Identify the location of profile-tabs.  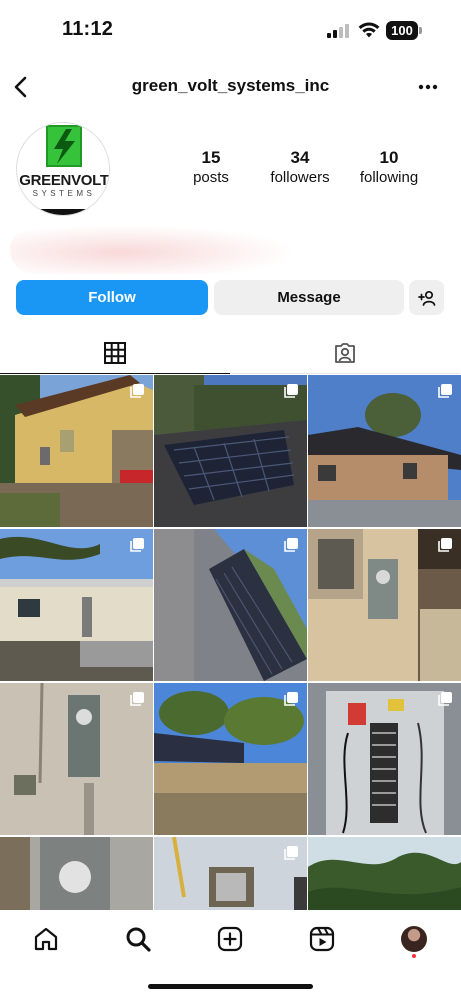
(230, 353).